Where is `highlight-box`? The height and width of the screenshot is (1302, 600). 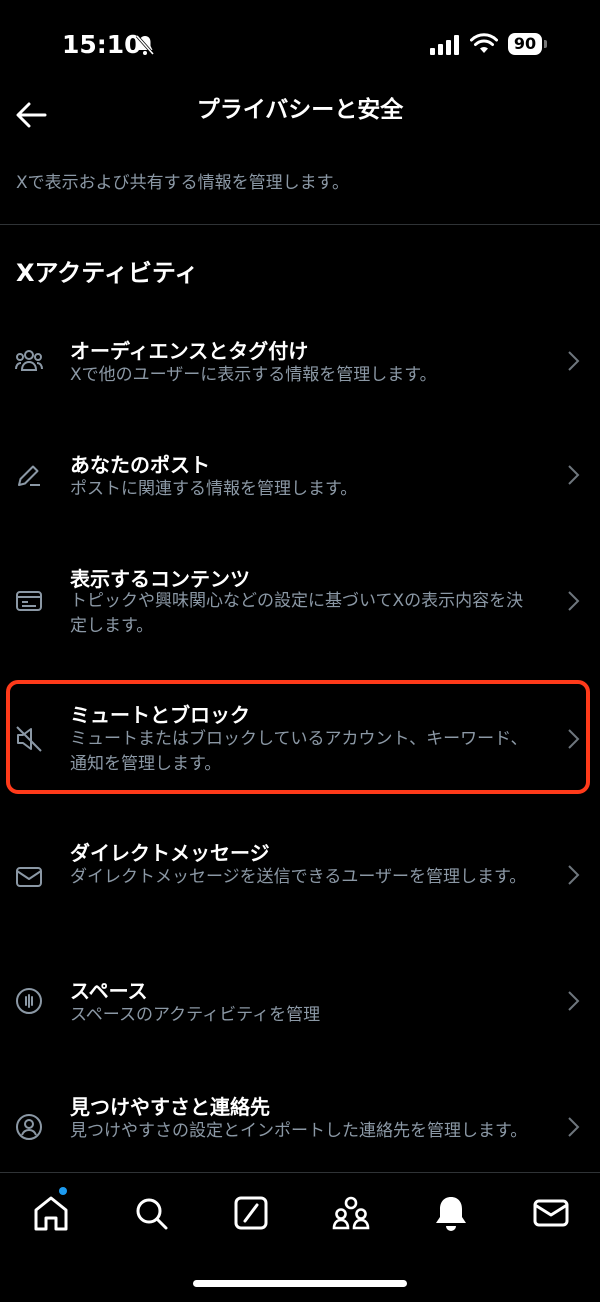 highlight-box is located at coordinates (298, 737).